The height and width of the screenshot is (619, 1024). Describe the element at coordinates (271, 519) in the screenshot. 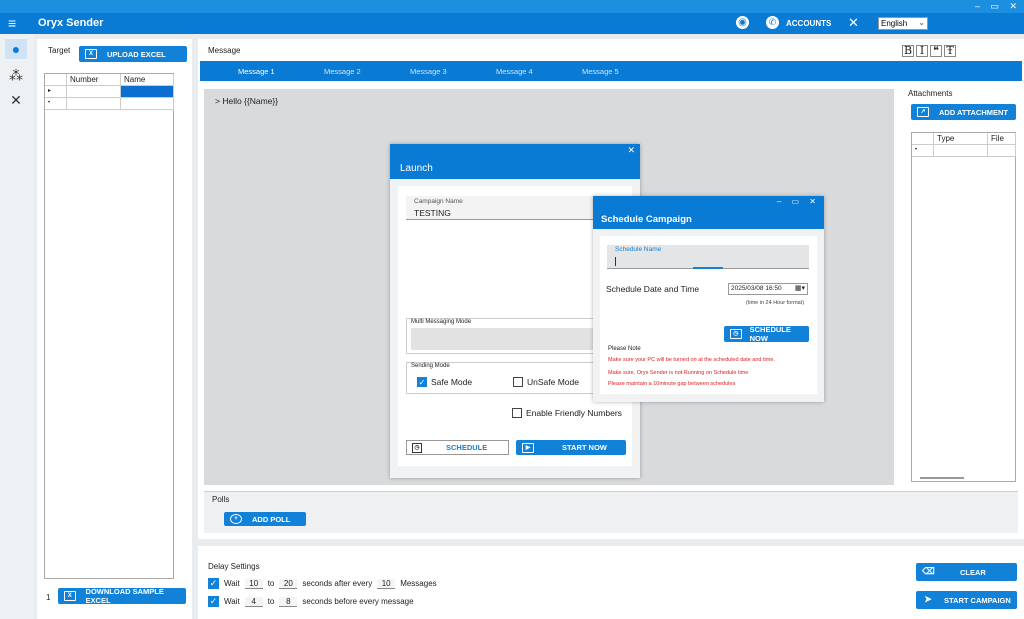

I see `add-poll-label: ADD POLL` at that location.